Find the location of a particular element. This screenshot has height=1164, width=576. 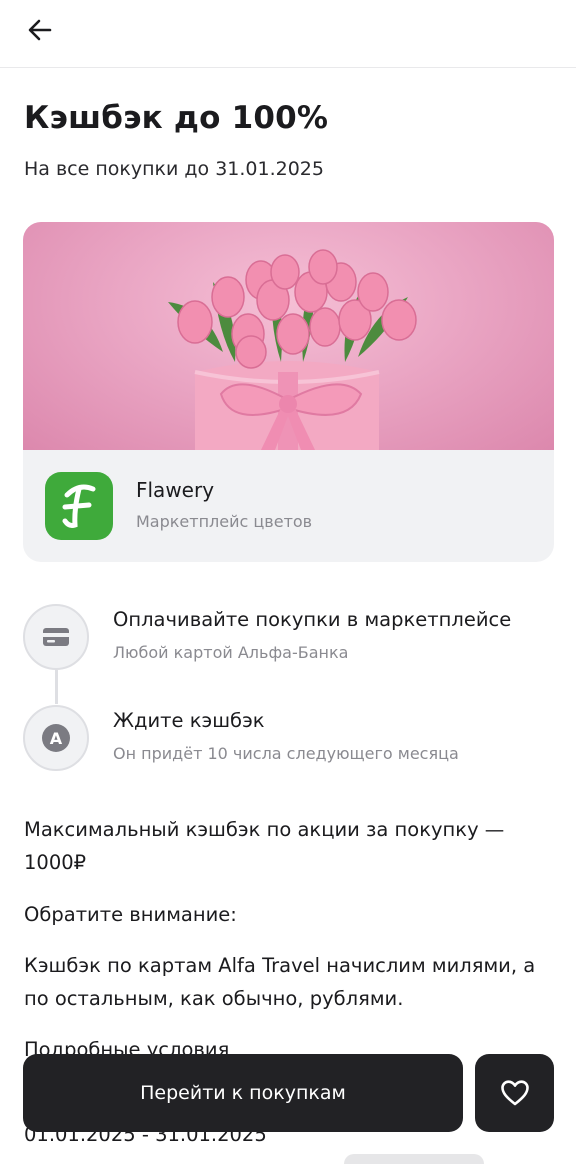

home-indicator is located at coordinates (414, 1159).